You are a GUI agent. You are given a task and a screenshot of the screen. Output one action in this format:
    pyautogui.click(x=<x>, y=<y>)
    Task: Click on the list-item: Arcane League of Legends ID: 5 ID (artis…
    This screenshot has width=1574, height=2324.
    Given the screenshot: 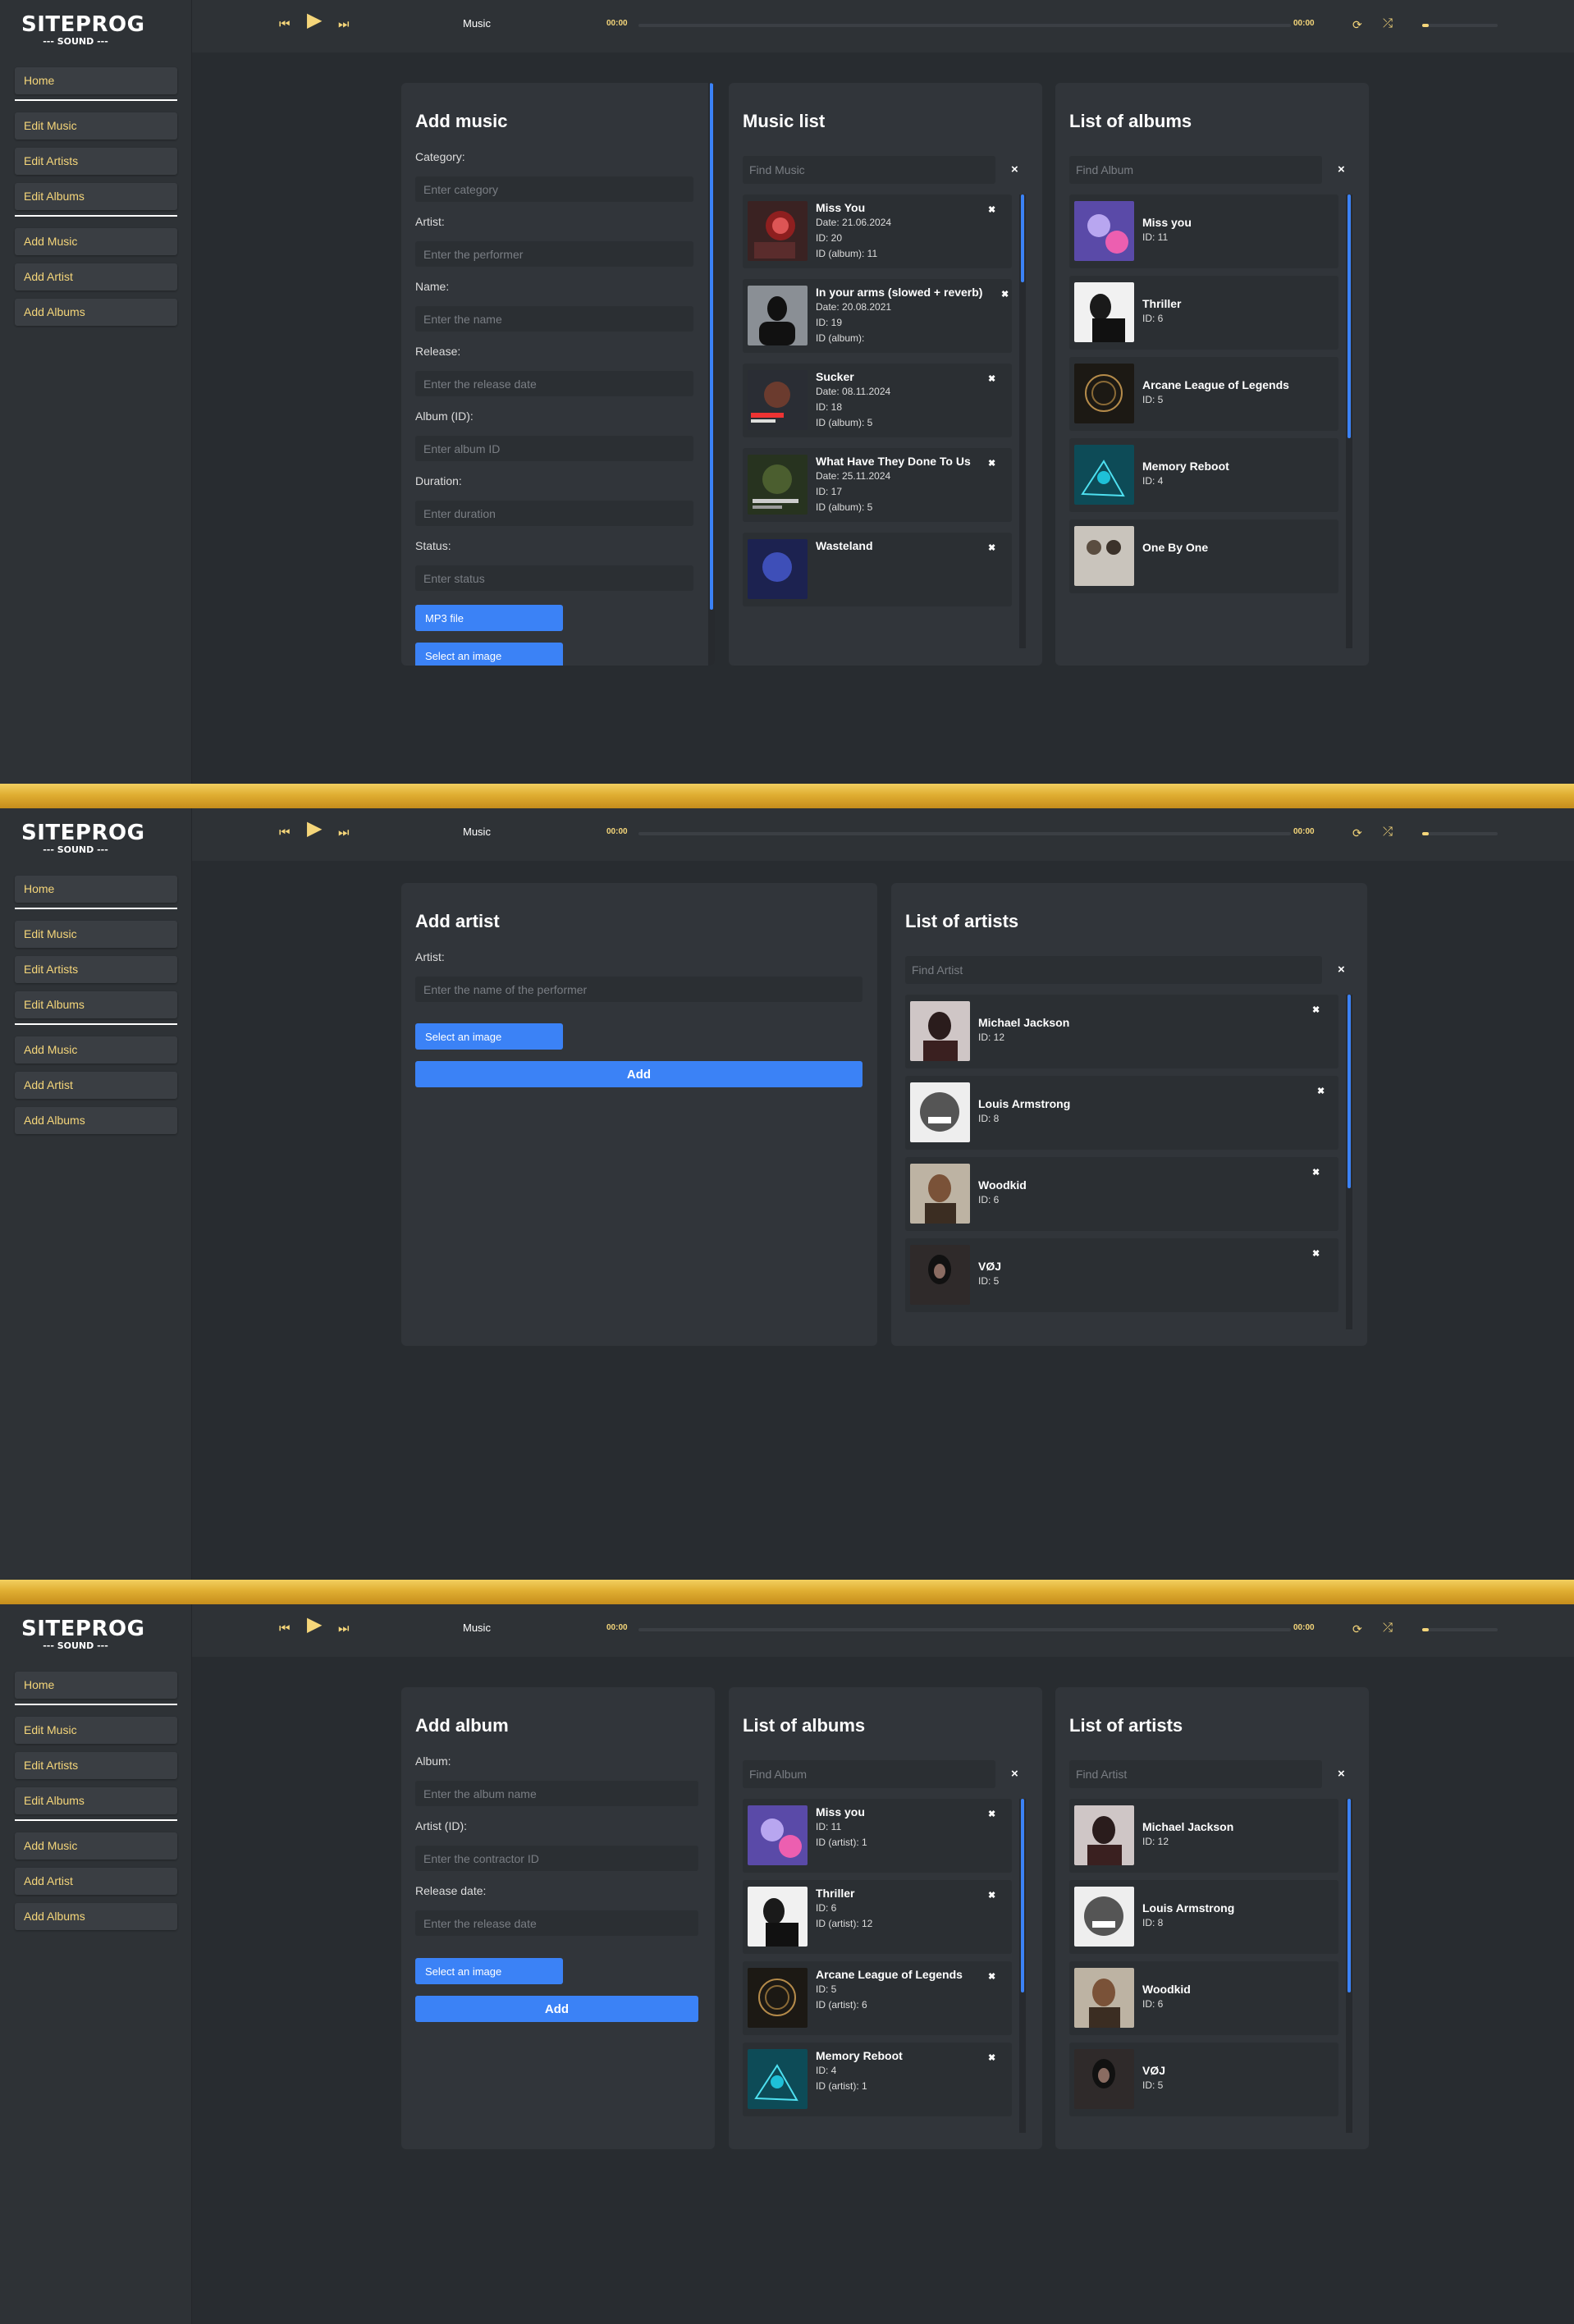 What is the action you would take?
    pyautogui.click(x=877, y=1998)
    